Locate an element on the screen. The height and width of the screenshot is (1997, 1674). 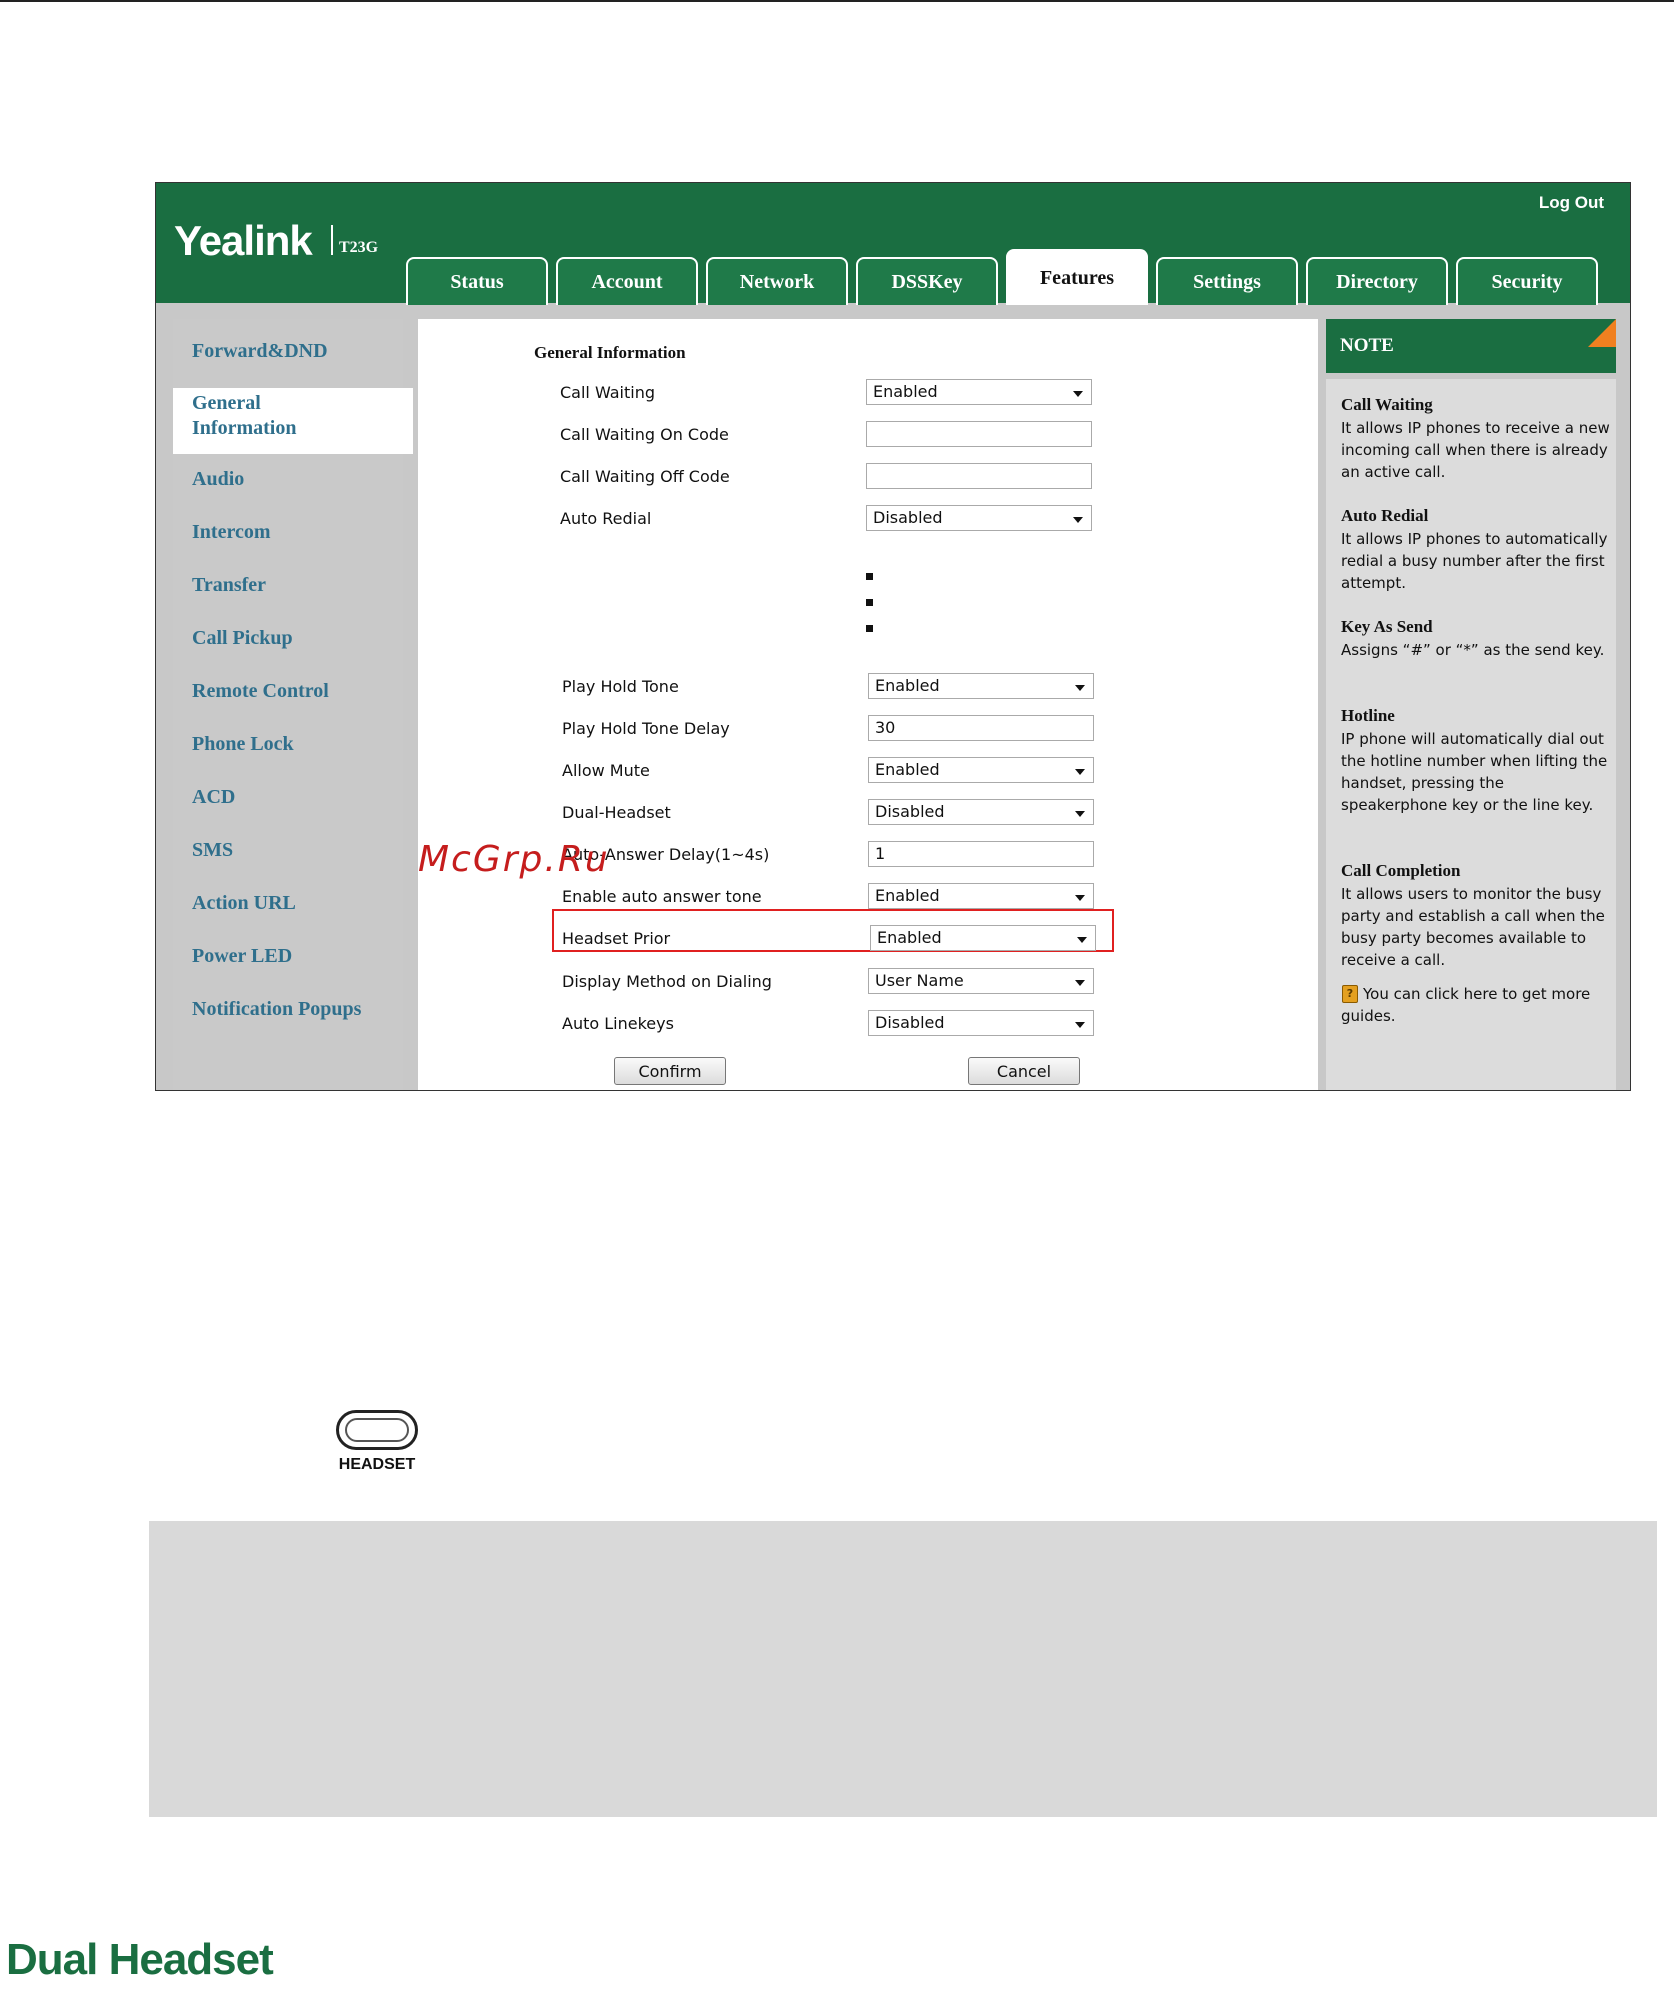
sidebar-item-general-information: General Information is located at coordinates (246, 416).